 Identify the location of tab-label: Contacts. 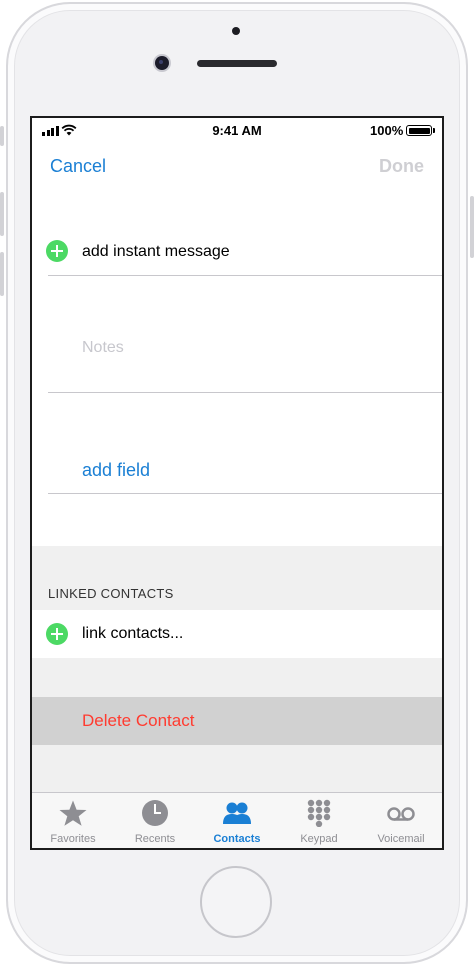
(237, 839).